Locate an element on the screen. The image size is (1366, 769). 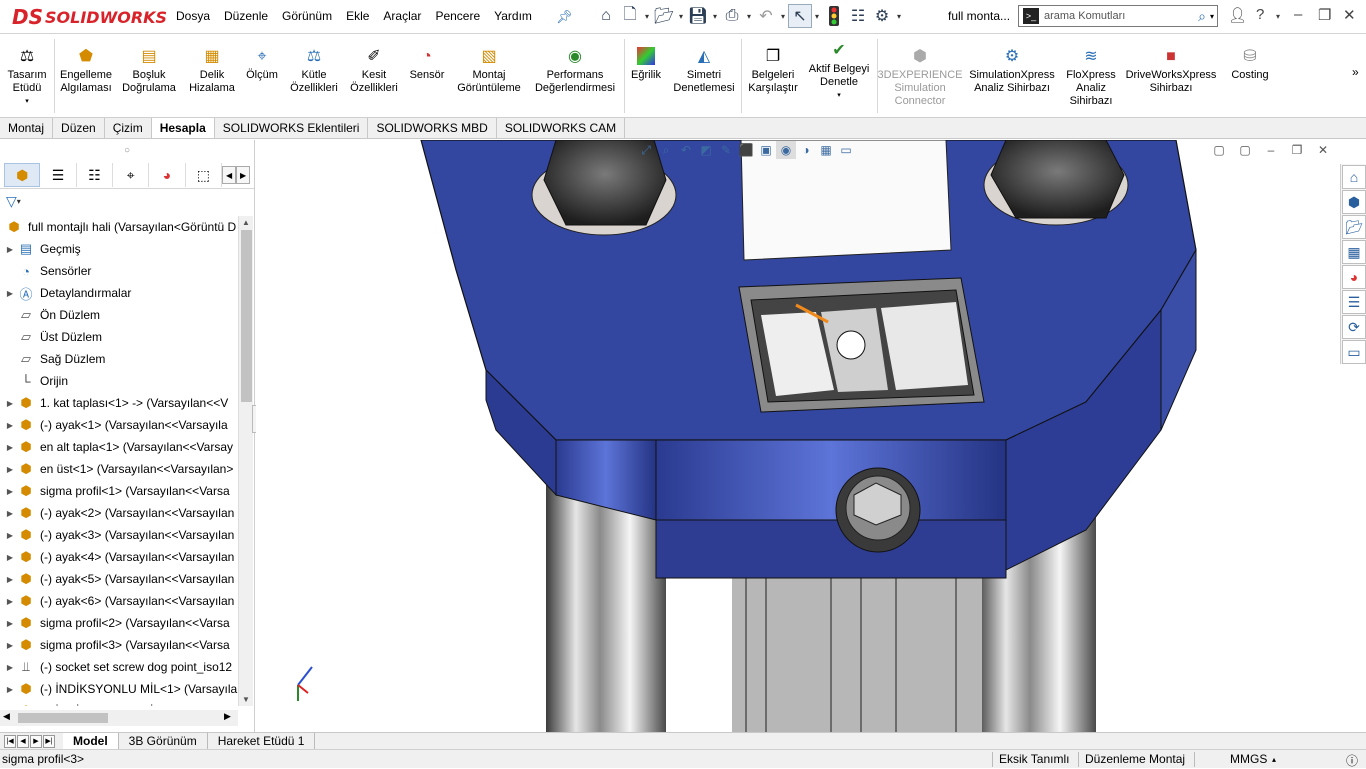
rebuild-traffic-light-icon is located at coordinates (834, 16).